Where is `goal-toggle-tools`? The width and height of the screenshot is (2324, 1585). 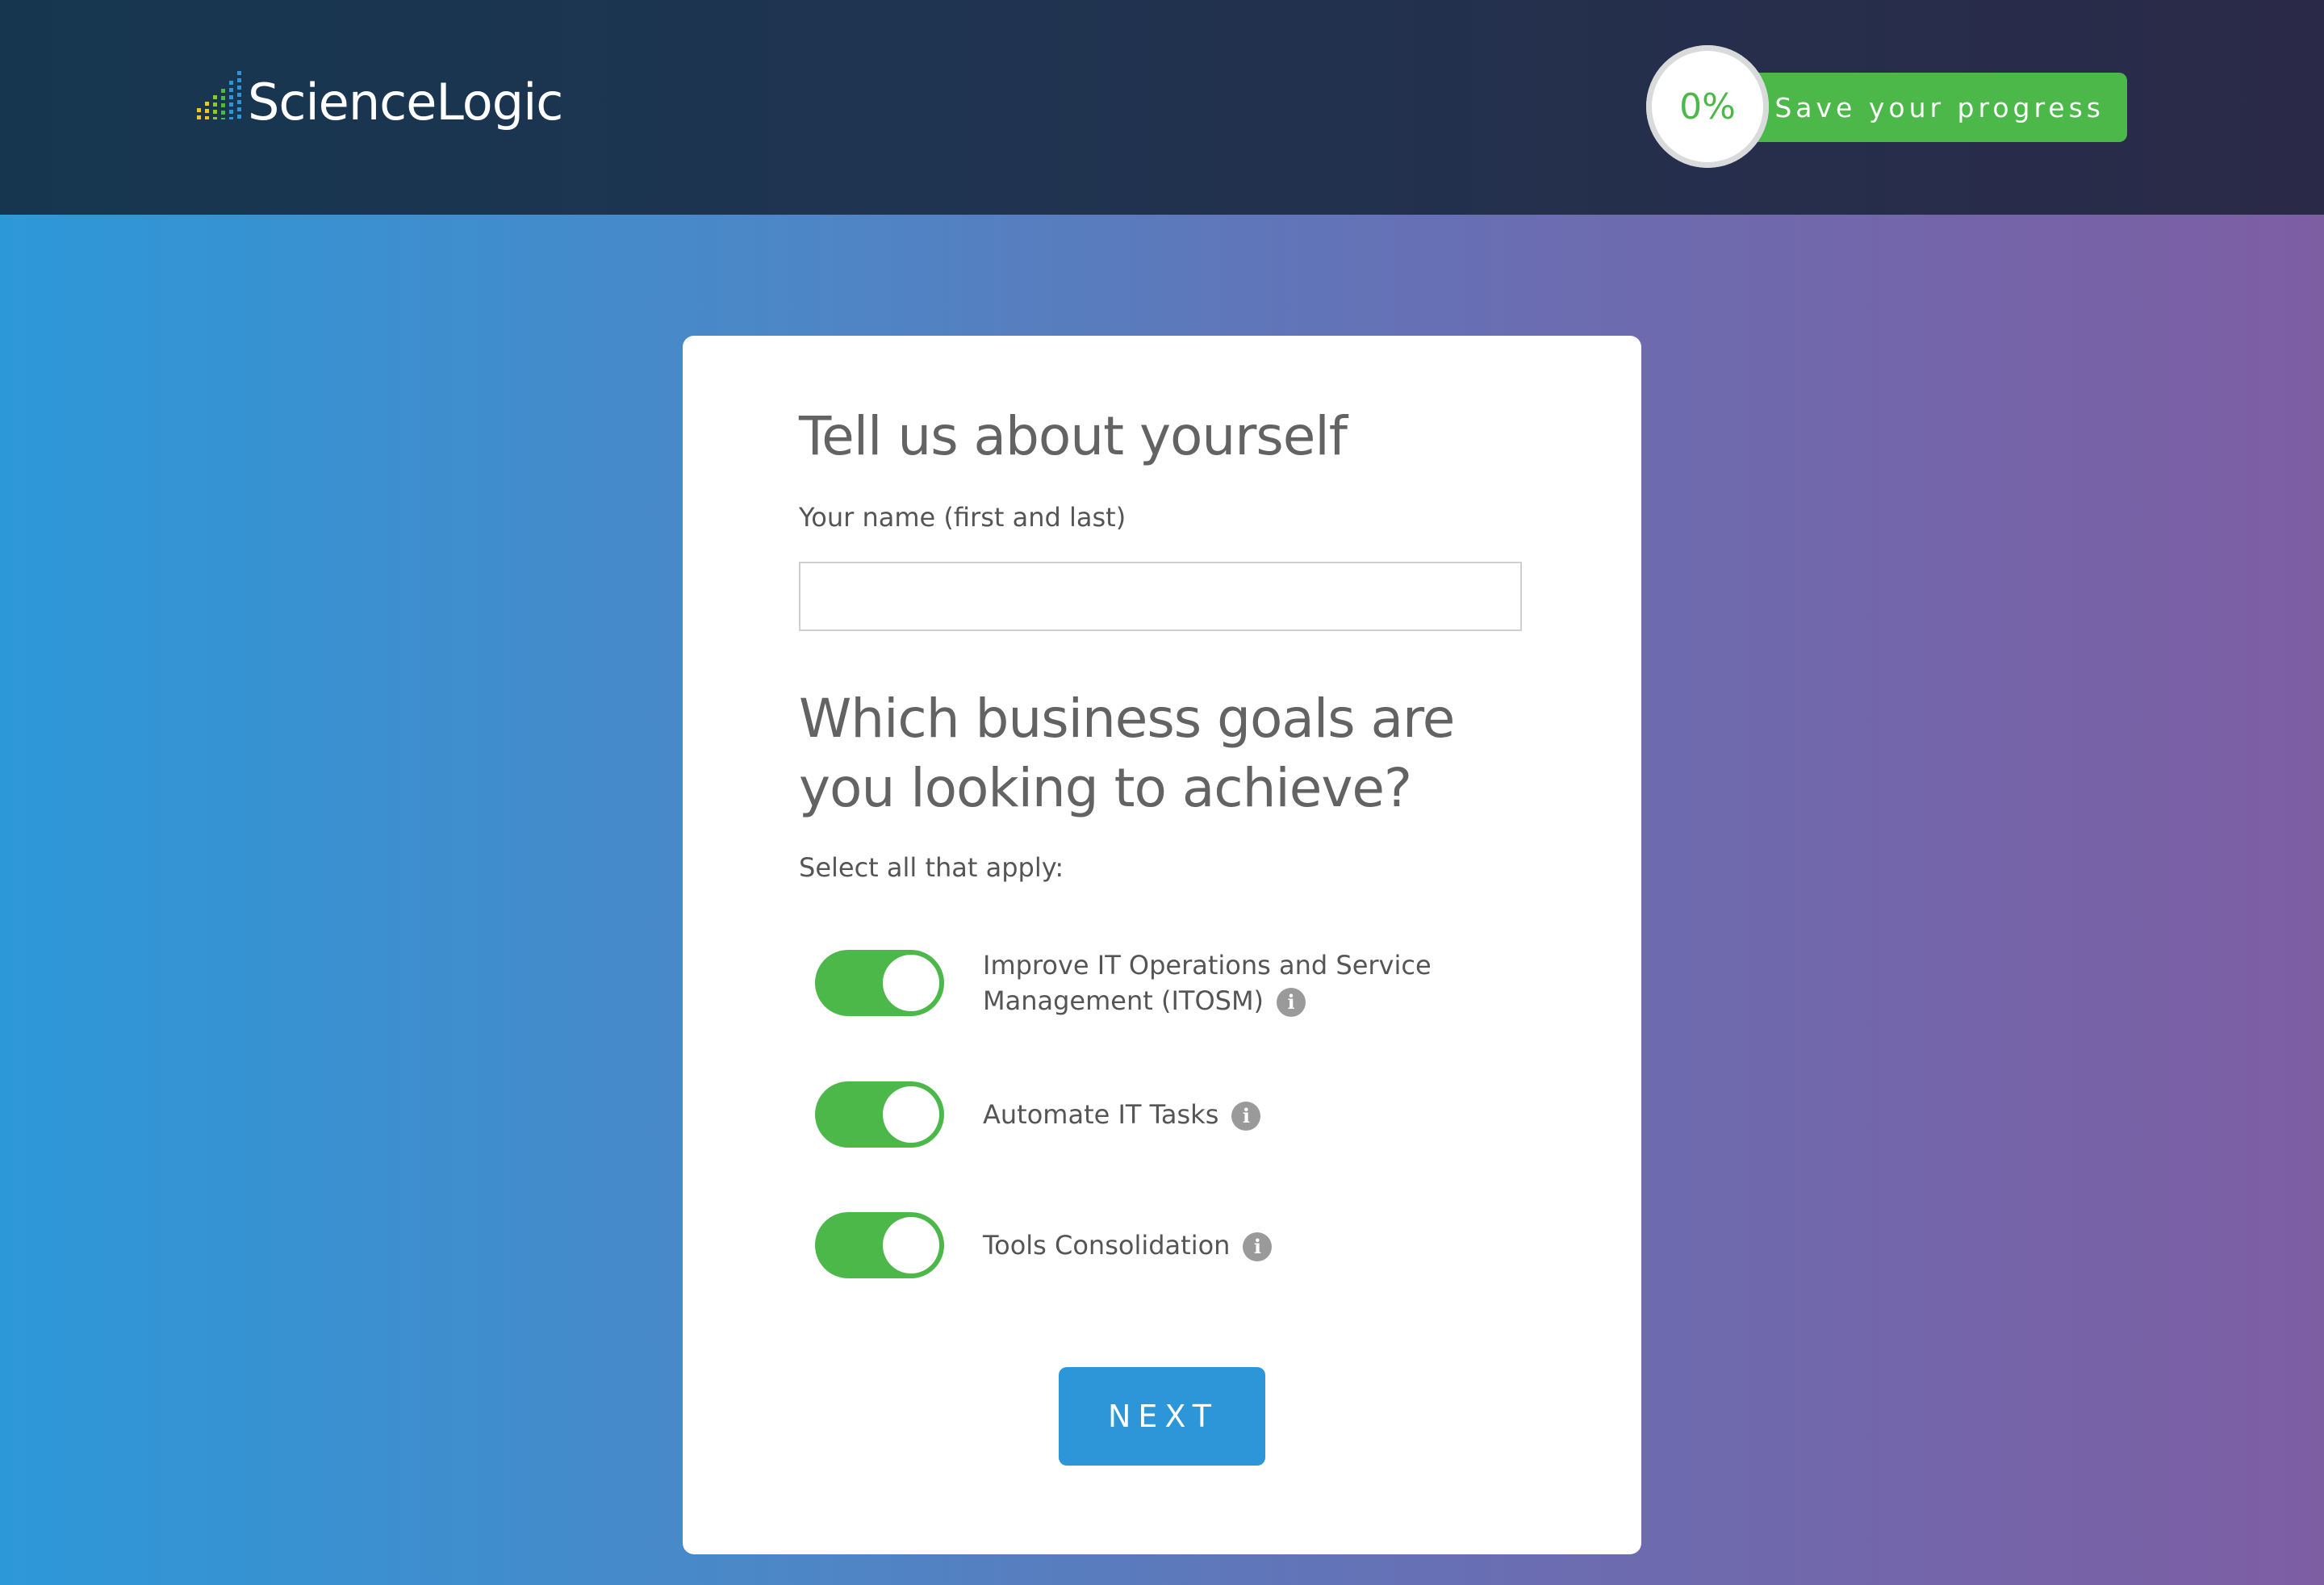 goal-toggle-tools is located at coordinates (880, 1245).